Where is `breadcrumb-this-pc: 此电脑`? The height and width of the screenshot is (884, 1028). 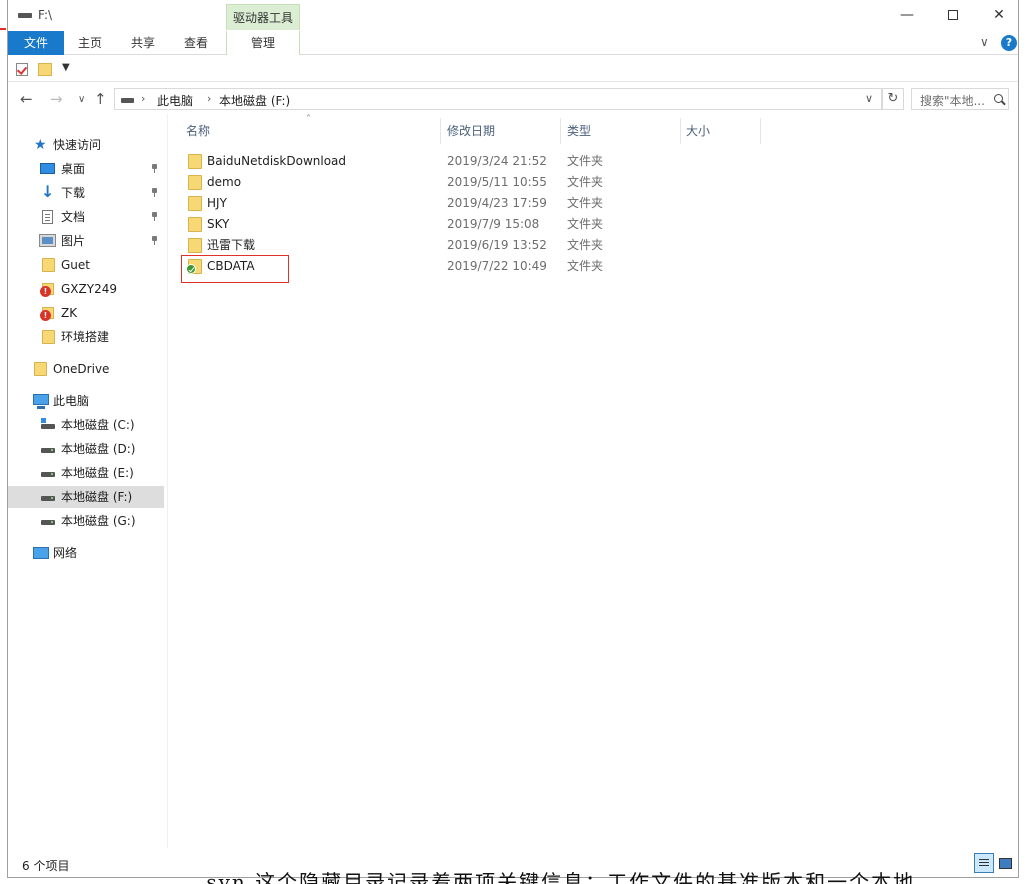
breadcrumb-this-pc: 此电脑 is located at coordinates (175, 100).